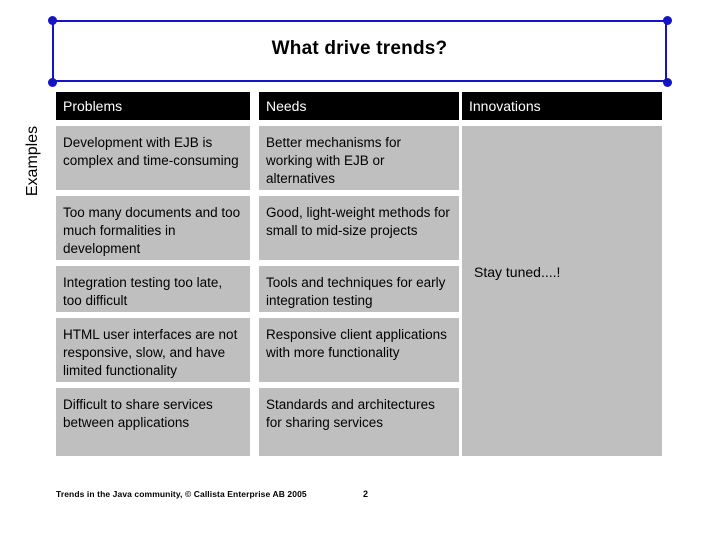  What do you see at coordinates (153, 106) in the screenshot?
I see `table-header-problems: Problems` at bounding box center [153, 106].